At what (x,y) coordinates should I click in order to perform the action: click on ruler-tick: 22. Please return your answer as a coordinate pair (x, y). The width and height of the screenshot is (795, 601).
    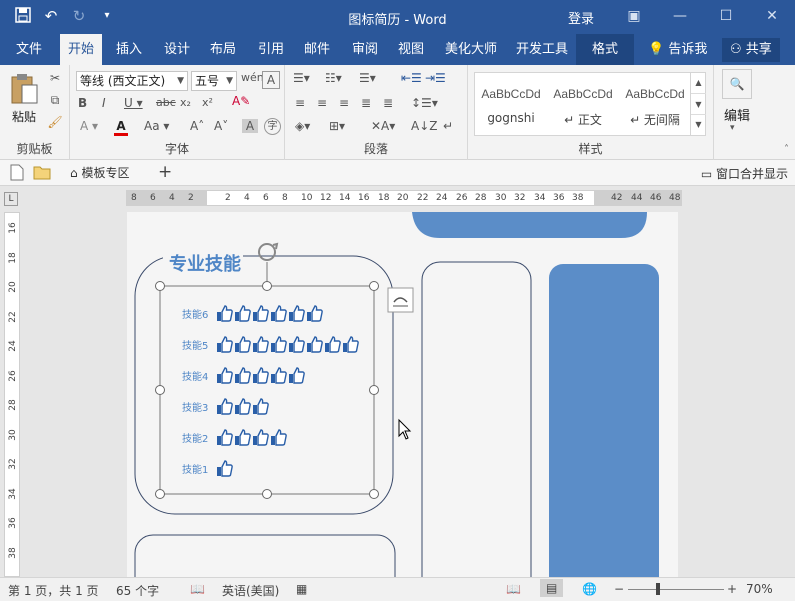
    Looking at the image, I should click on (423, 198).